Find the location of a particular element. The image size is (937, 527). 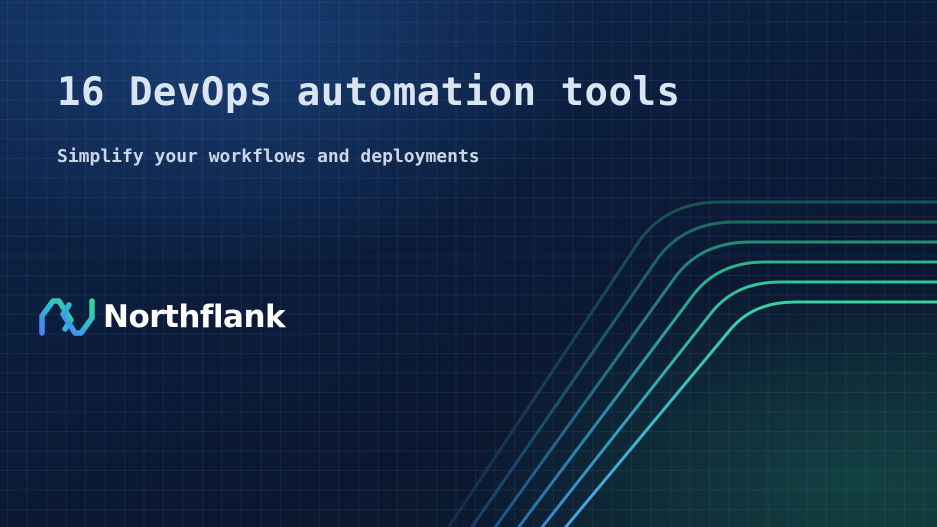

page-title: 16 DevOps automation tools is located at coordinates (368, 92).